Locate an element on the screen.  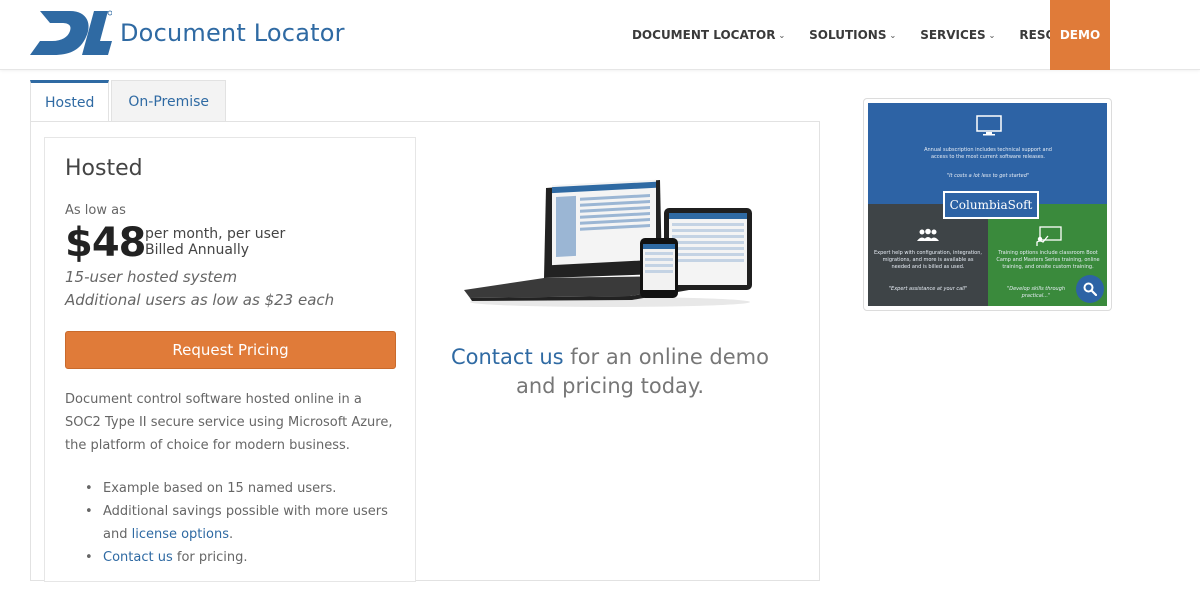
as-low-as-label: As low as is located at coordinates (95, 210).